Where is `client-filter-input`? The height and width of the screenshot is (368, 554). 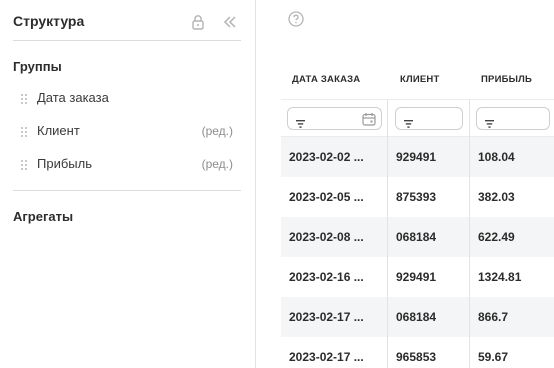 client-filter-input is located at coordinates (429, 118).